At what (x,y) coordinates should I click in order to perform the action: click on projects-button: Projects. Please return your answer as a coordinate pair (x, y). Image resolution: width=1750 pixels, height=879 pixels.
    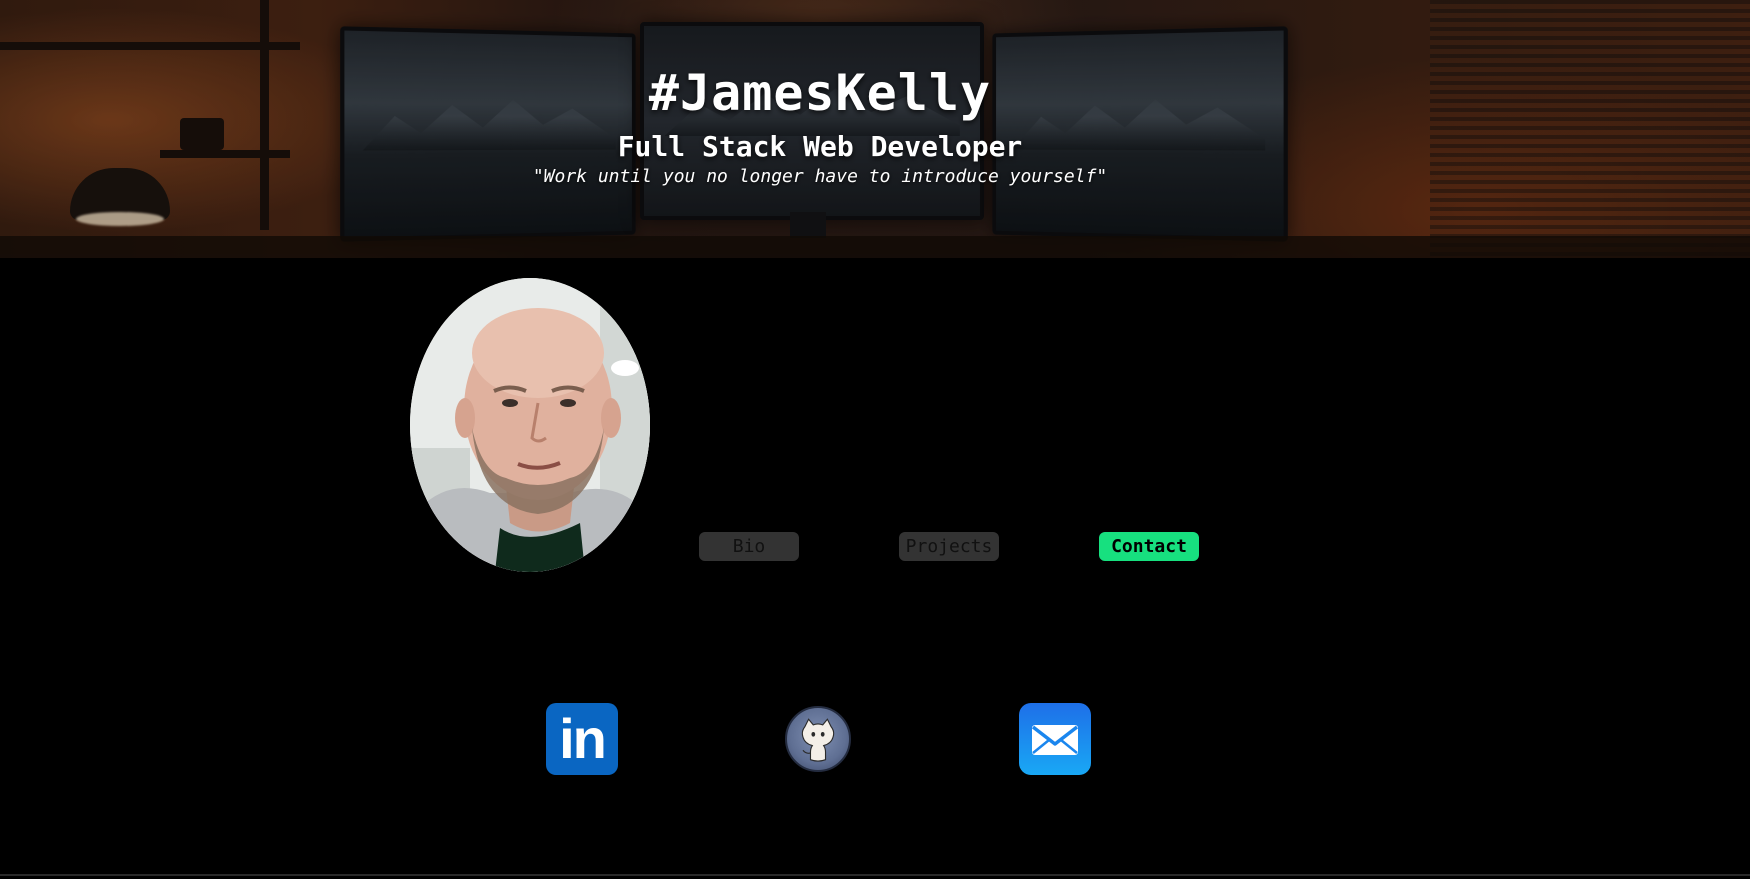
    Looking at the image, I should click on (949, 546).